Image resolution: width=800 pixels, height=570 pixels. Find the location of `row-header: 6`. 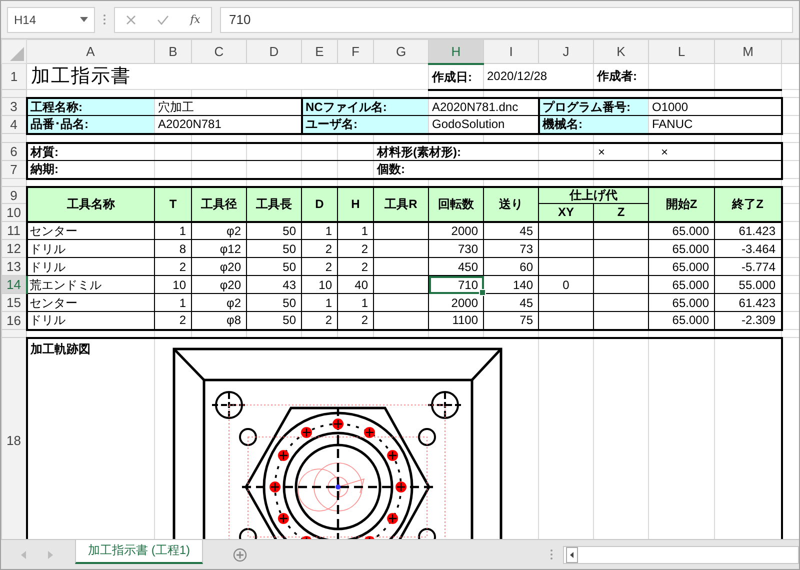

row-header: 6 is located at coordinates (14, 151).